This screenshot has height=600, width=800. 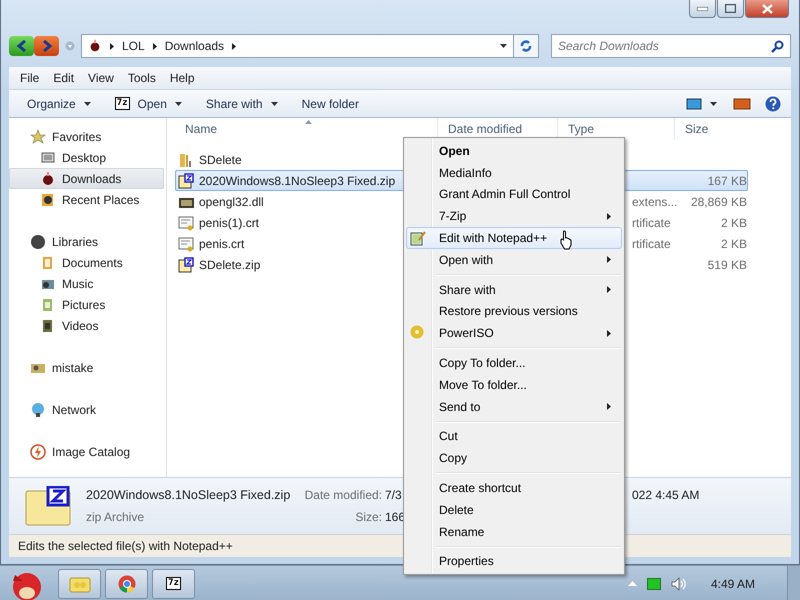 What do you see at coordinates (101, 199) in the screenshot?
I see `sidebar-label: Recent Places` at bounding box center [101, 199].